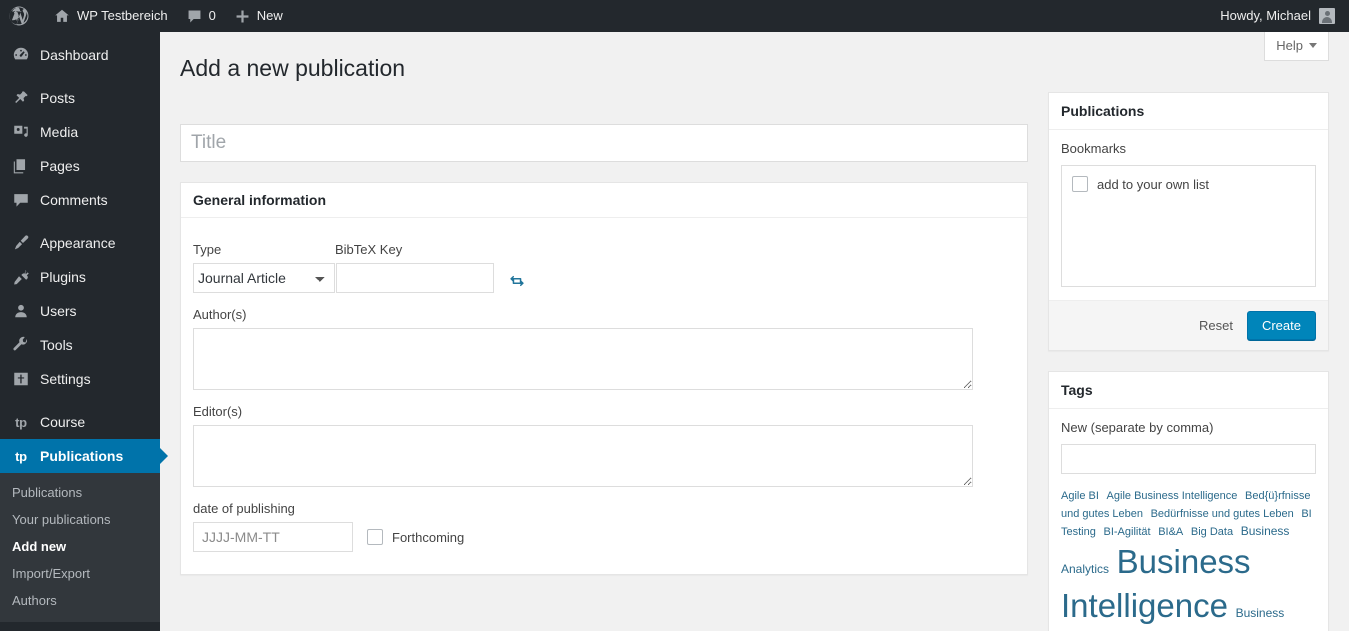 This screenshot has width=1349, height=631. What do you see at coordinates (1216, 325) in the screenshot?
I see `reset-button: Reset` at bounding box center [1216, 325].